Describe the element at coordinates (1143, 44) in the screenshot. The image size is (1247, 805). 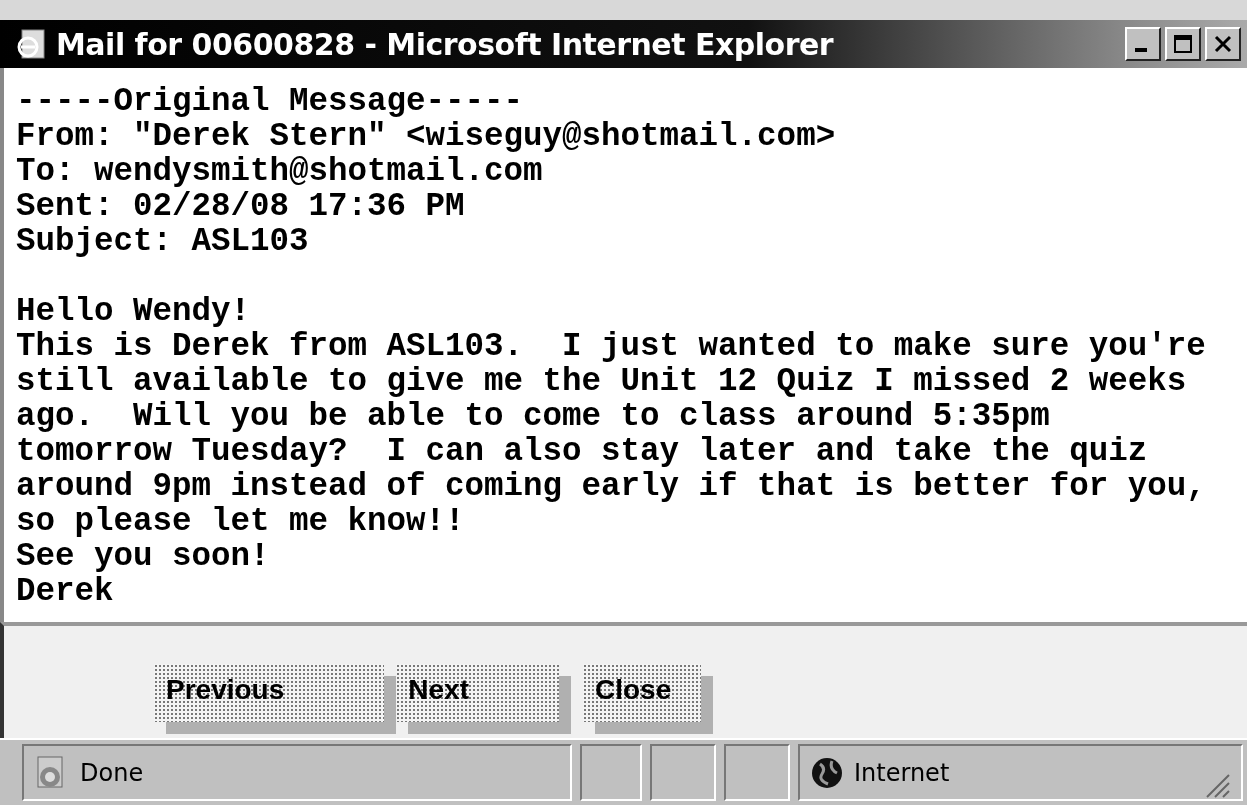
I see `minimize-button` at that location.